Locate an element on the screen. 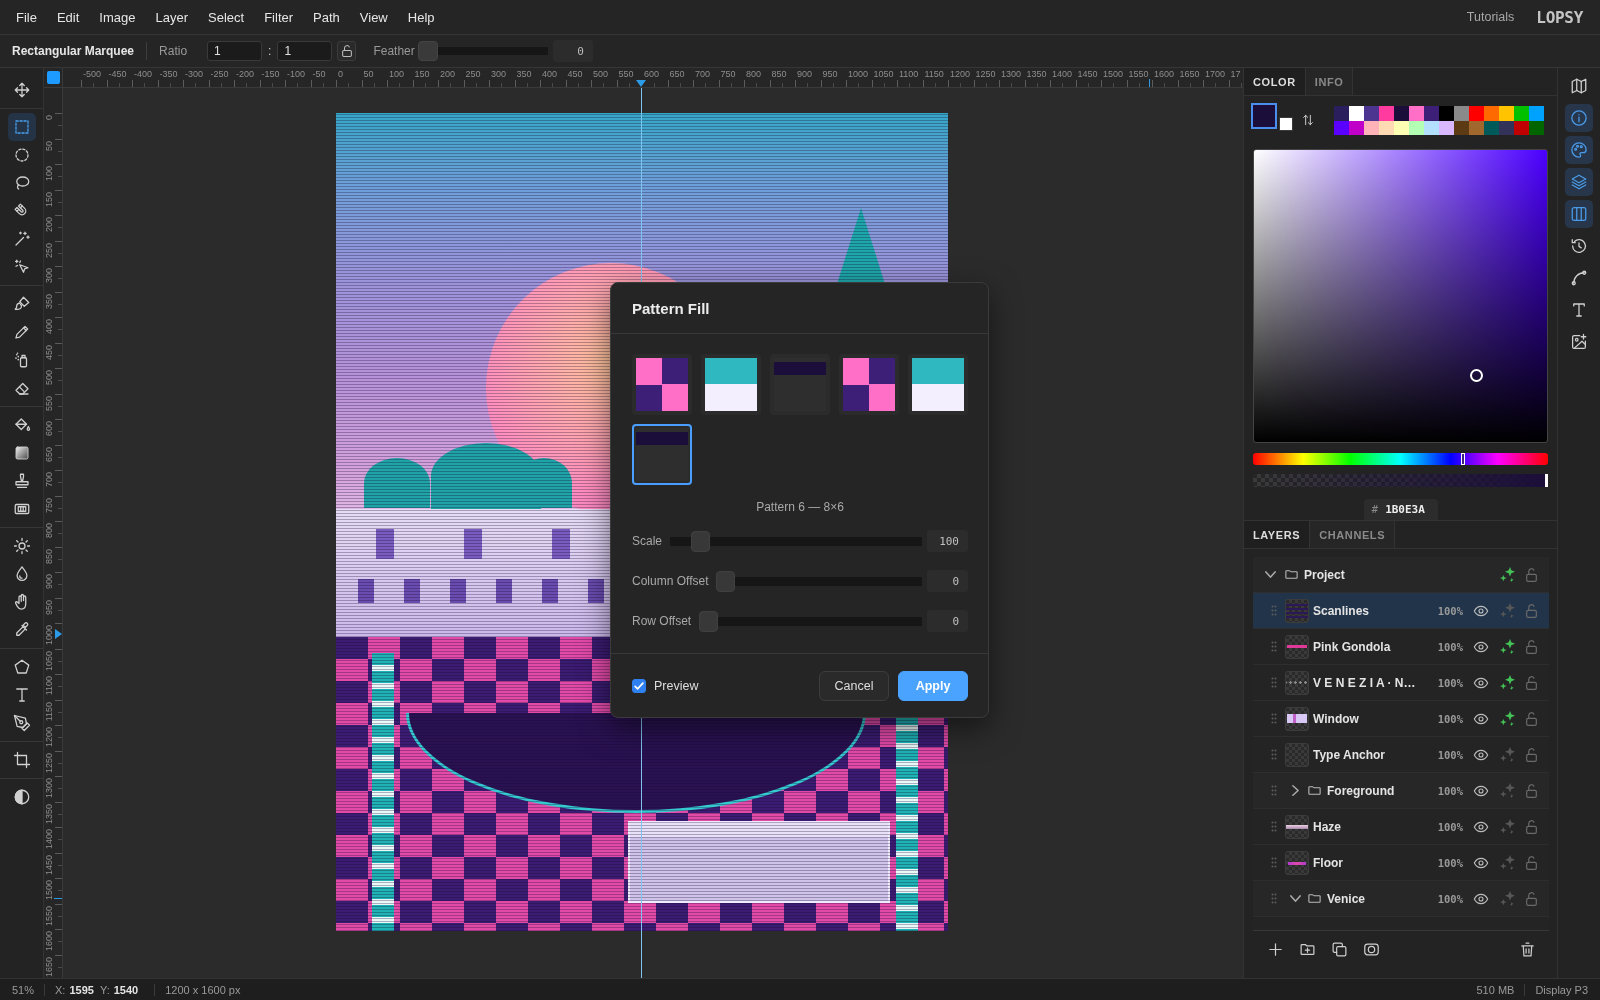 Image resolution: width=1600 pixels, height=1000 pixels. background-swatch is located at coordinates (1286, 124).